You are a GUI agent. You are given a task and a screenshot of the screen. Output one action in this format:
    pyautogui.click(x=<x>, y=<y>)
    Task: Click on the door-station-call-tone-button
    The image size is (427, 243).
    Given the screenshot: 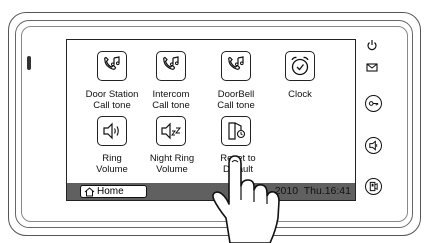 What is the action you would take?
    pyautogui.click(x=112, y=66)
    